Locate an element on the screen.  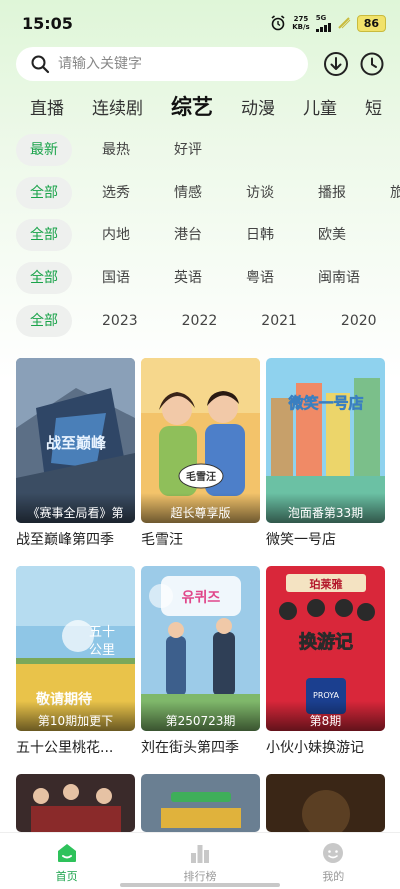
card-title: 刘在街头第四季 is located at coordinates (190, 748).